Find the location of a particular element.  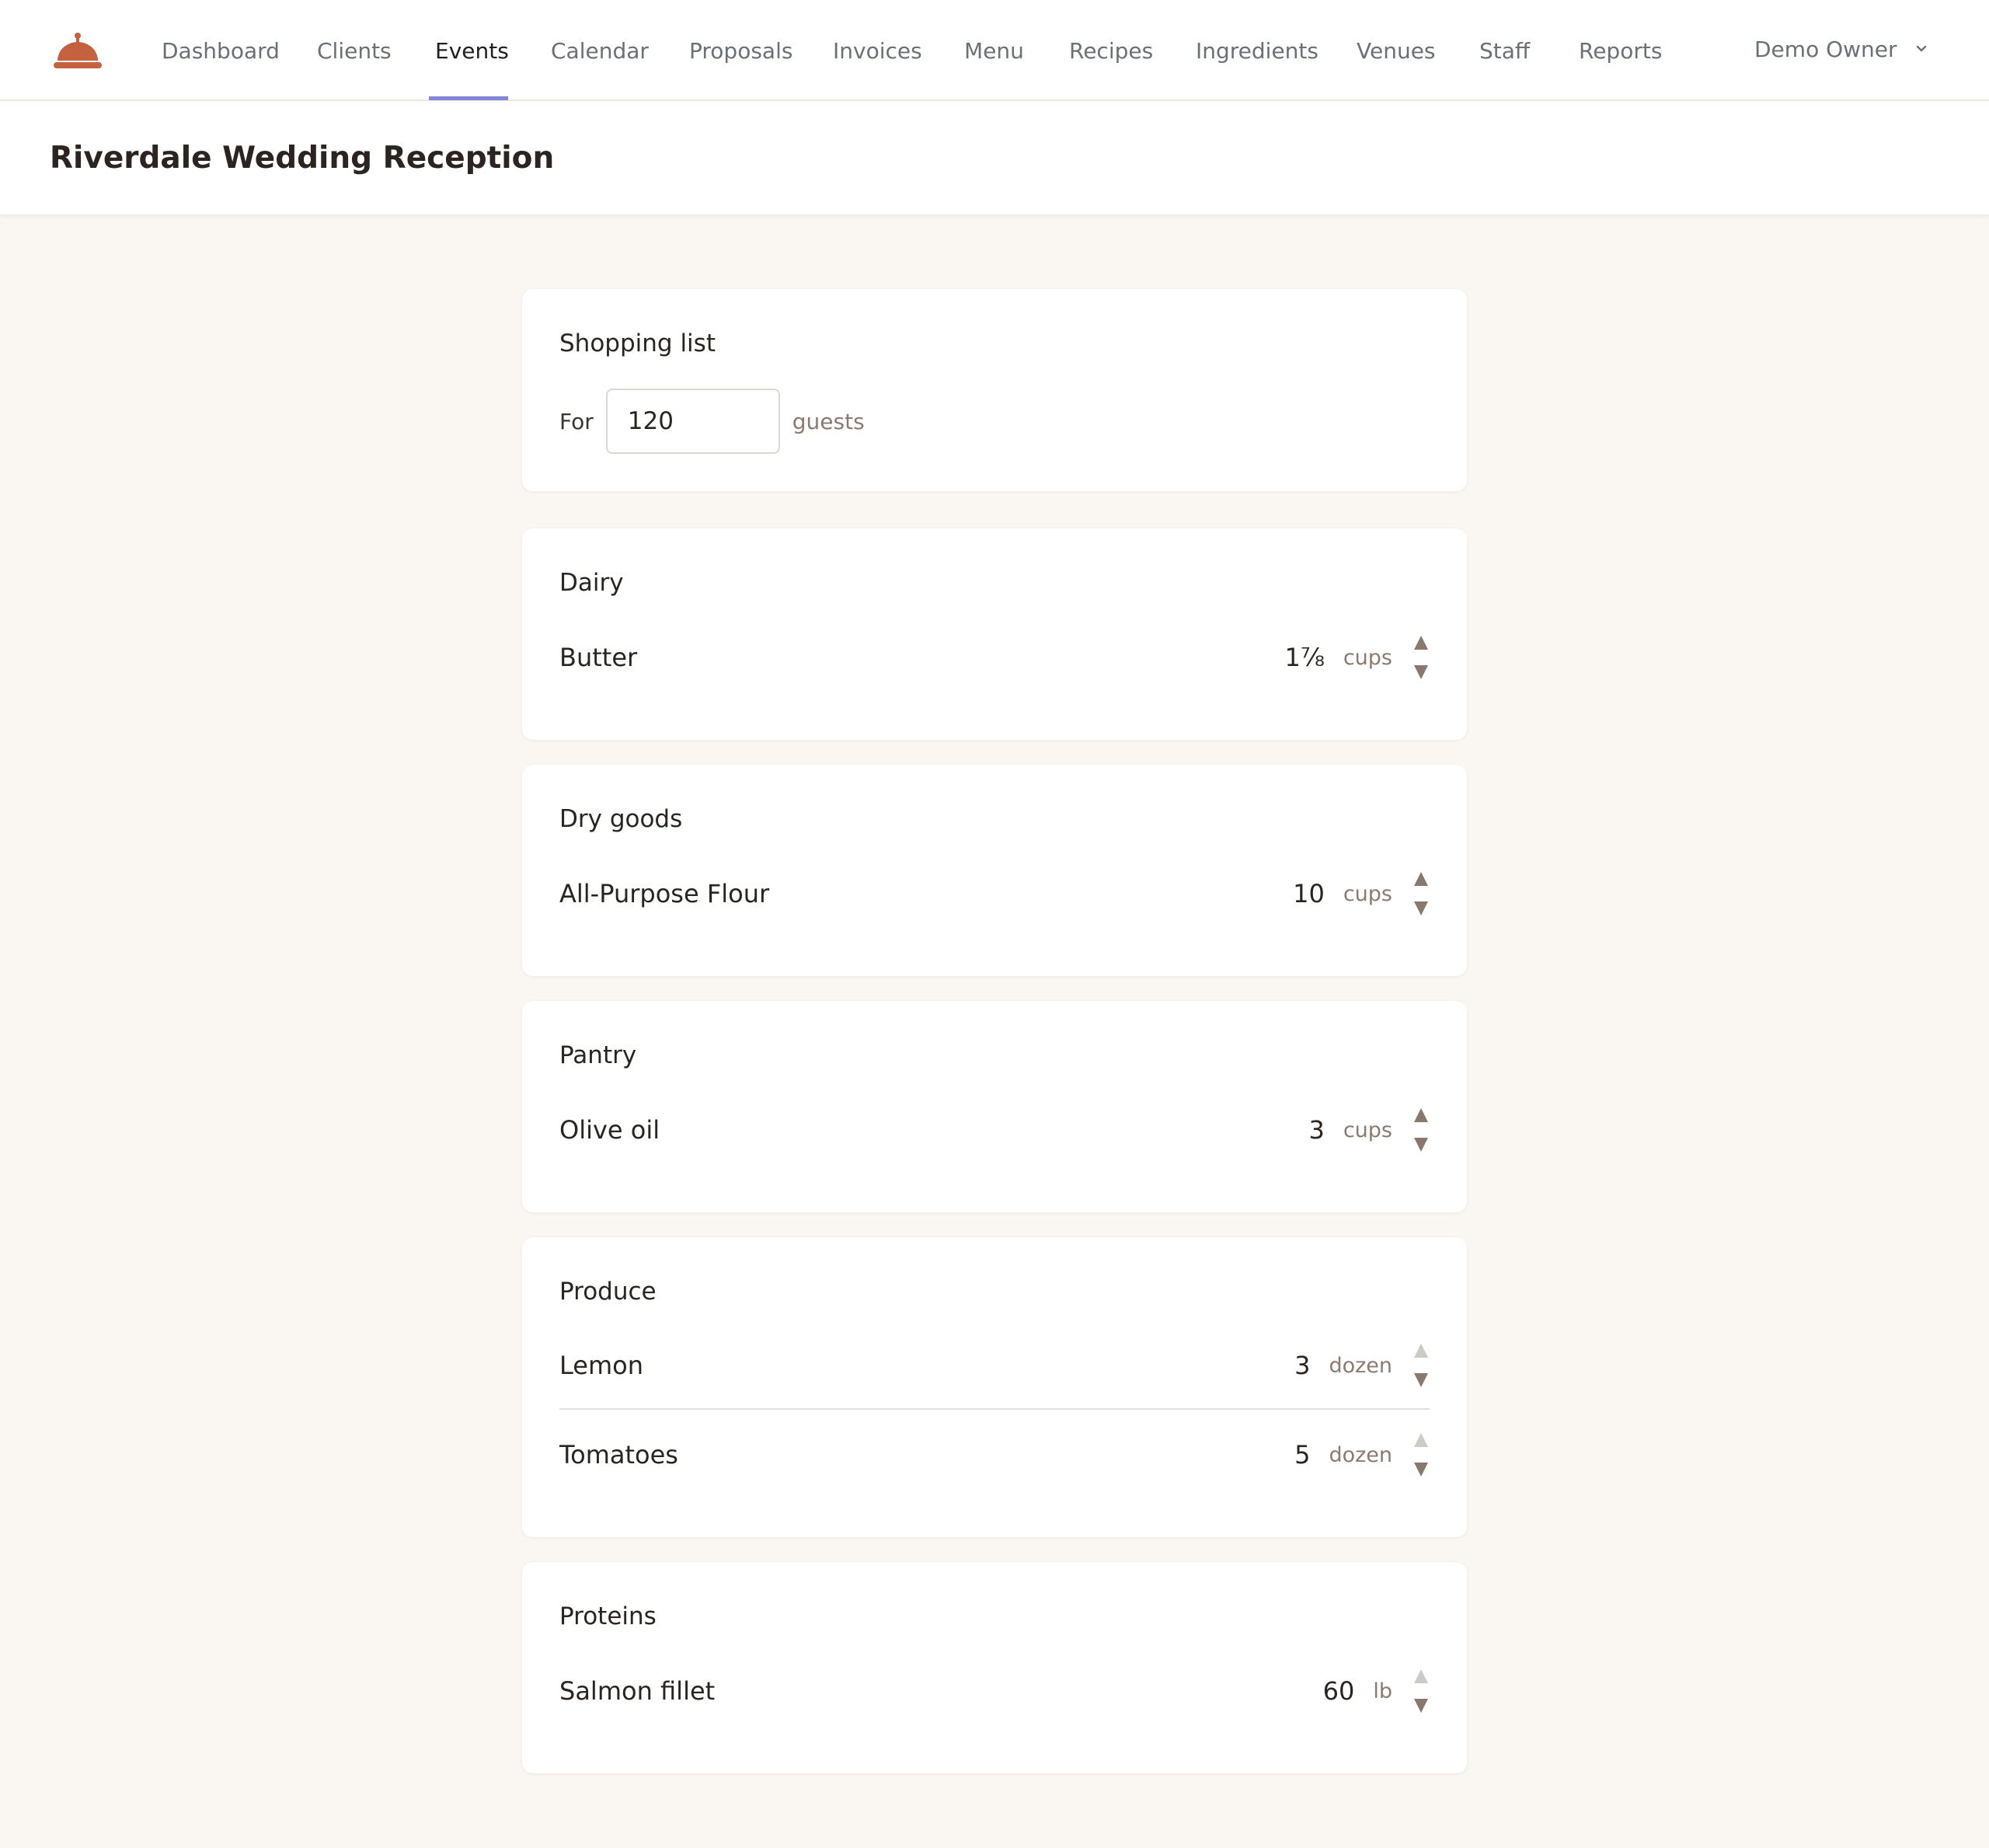

nav-menu: Menu is located at coordinates (994, 50).